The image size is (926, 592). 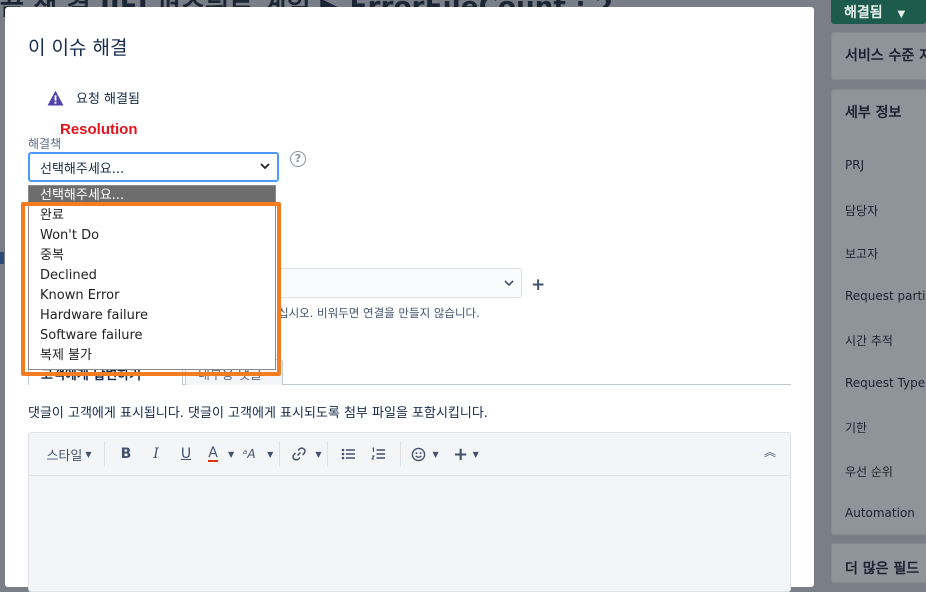 What do you see at coordinates (379, 313) in the screenshot?
I see `link-hint-text: 십시오. 비워두면 연결을 만들지 않습니다.` at bounding box center [379, 313].